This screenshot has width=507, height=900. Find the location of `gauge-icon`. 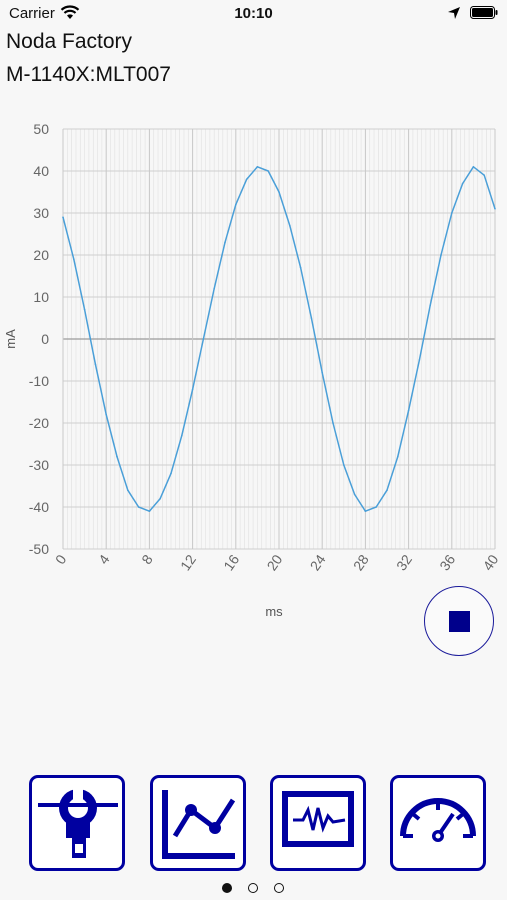

gauge-icon is located at coordinates (438, 820).